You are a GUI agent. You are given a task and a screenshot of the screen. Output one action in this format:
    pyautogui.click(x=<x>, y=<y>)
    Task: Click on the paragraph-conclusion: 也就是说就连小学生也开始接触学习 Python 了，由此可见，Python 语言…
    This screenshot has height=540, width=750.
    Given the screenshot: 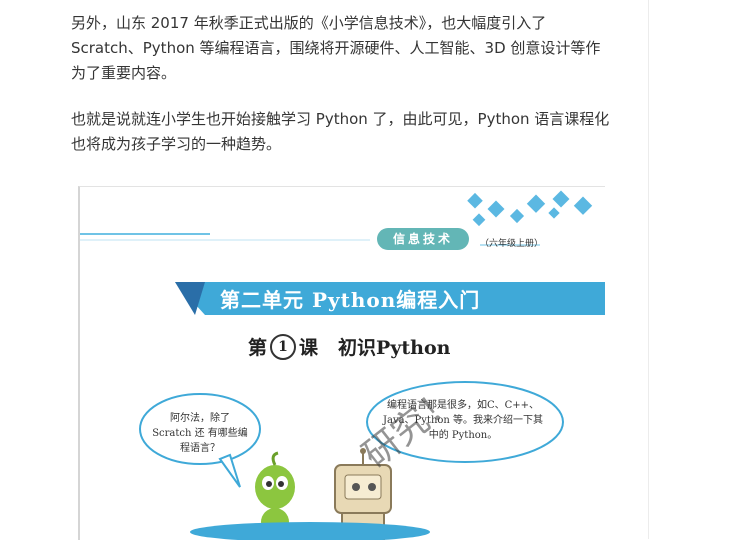 What is the action you would take?
    pyautogui.click(x=340, y=131)
    